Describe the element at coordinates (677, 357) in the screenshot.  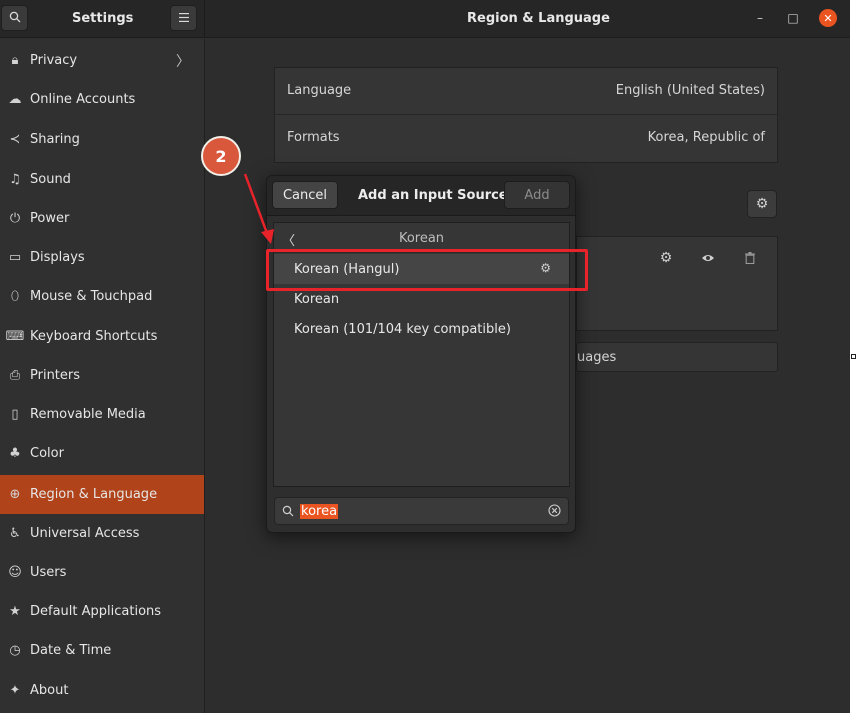
I see `manage-languages-button: uages` at that location.